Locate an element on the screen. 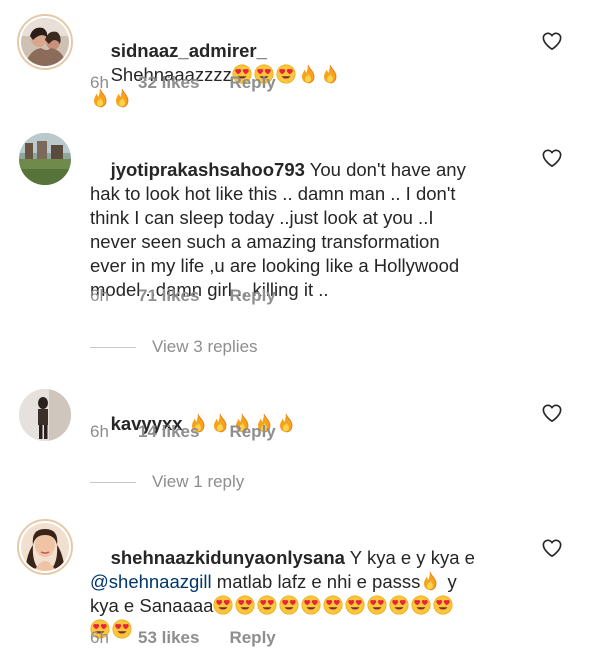  comment-text: kya e Sanaaaa is located at coordinates (152, 605).